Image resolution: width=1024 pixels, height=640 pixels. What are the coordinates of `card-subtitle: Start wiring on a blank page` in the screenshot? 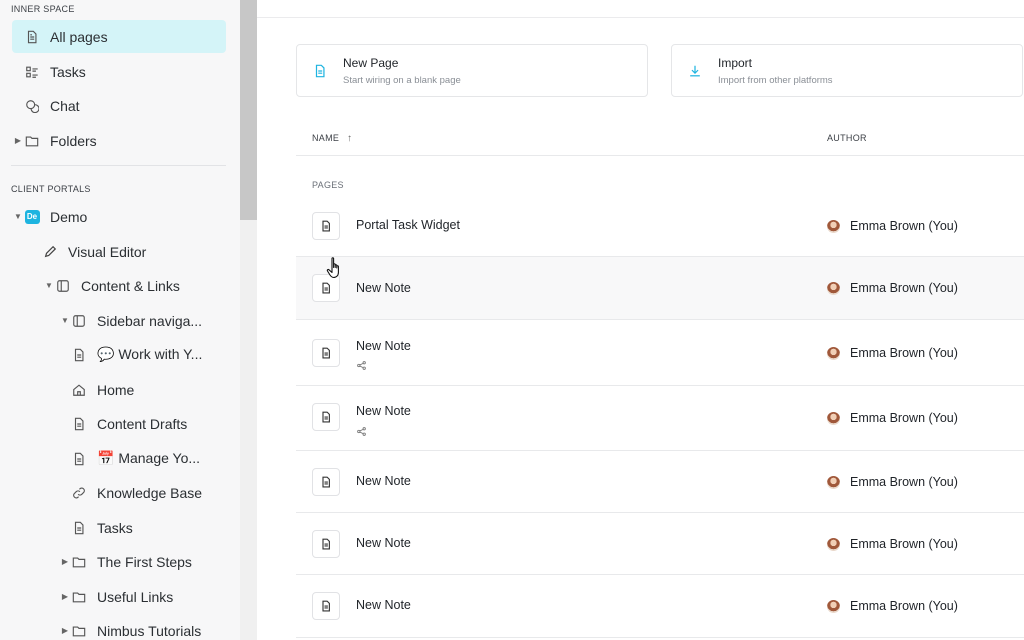 It's located at (402, 80).